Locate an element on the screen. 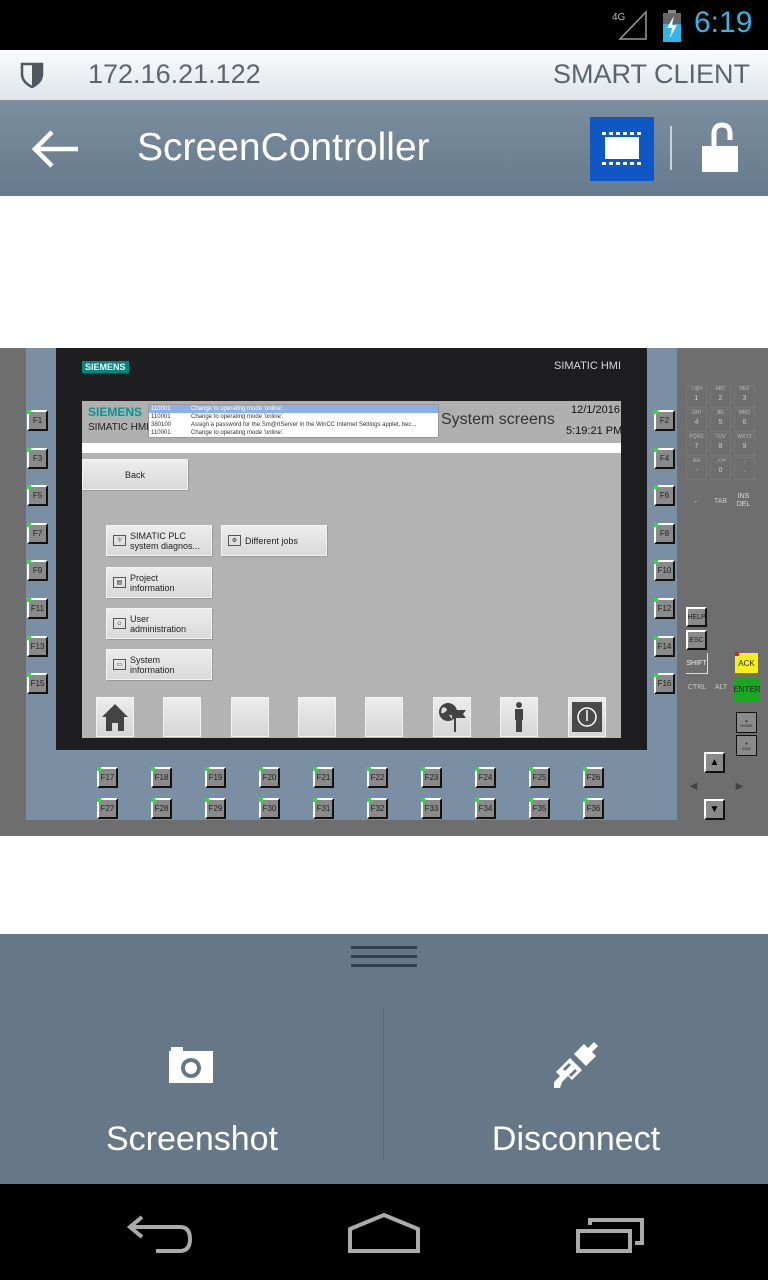  app-brand: SMART CLIENT is located at coordinates (651, 74).